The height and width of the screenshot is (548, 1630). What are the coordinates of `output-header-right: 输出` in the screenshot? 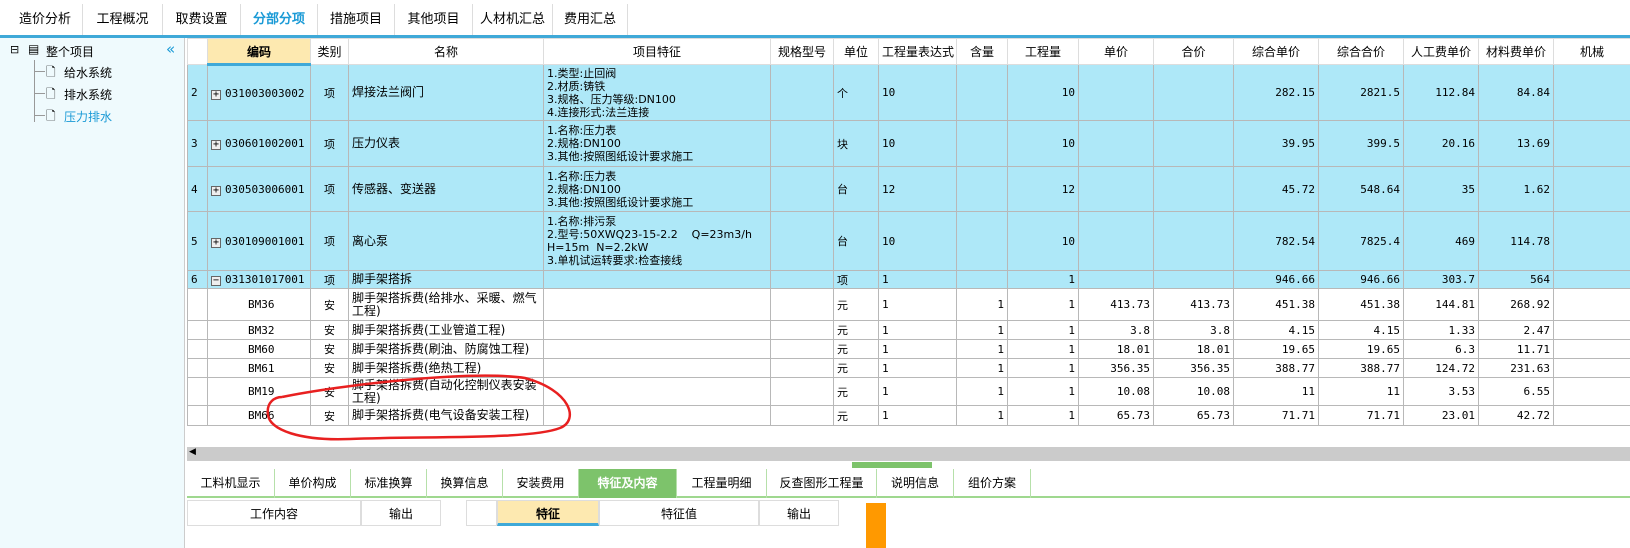 It's located at (799, 513).